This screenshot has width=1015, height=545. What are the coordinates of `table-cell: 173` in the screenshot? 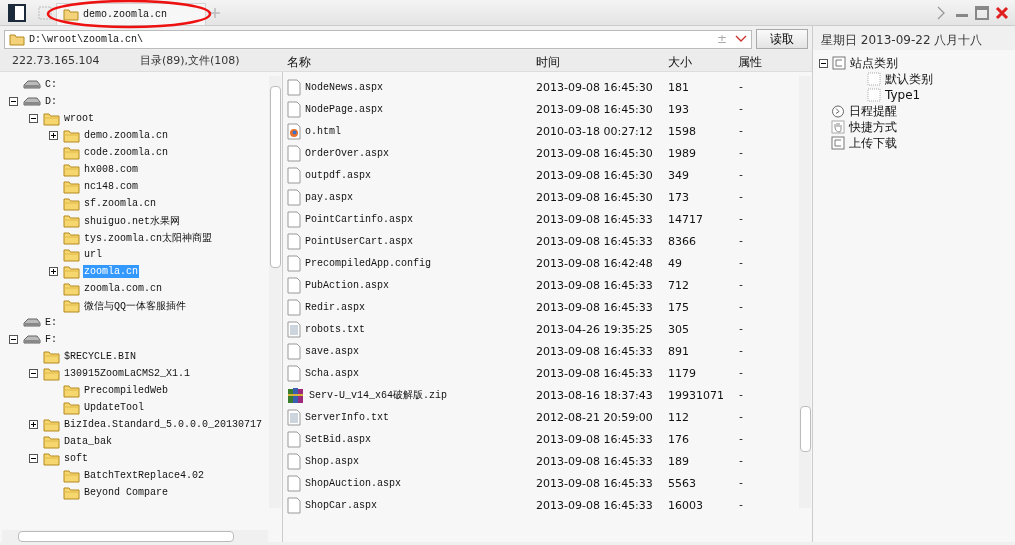 It's located at (678, 197).